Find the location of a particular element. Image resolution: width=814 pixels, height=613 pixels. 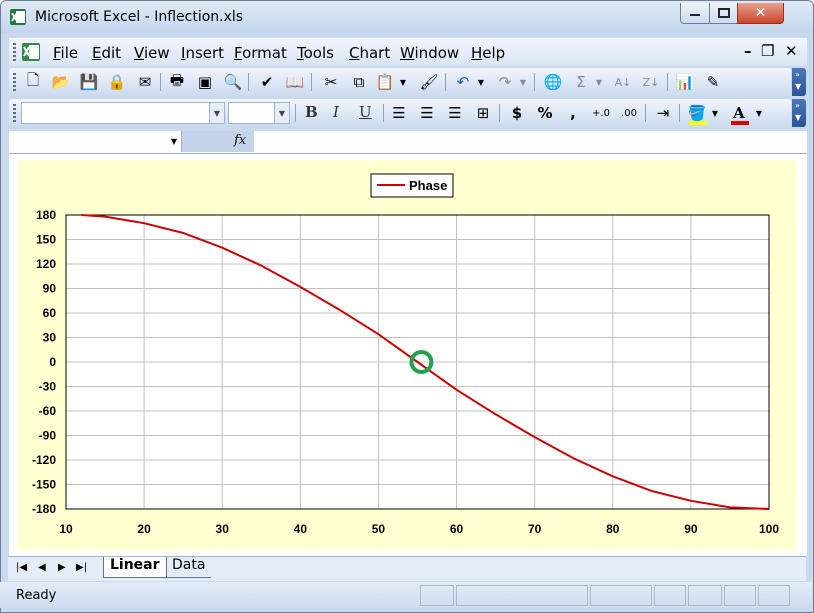

minimize-icon is located at coordinates (695, 15).